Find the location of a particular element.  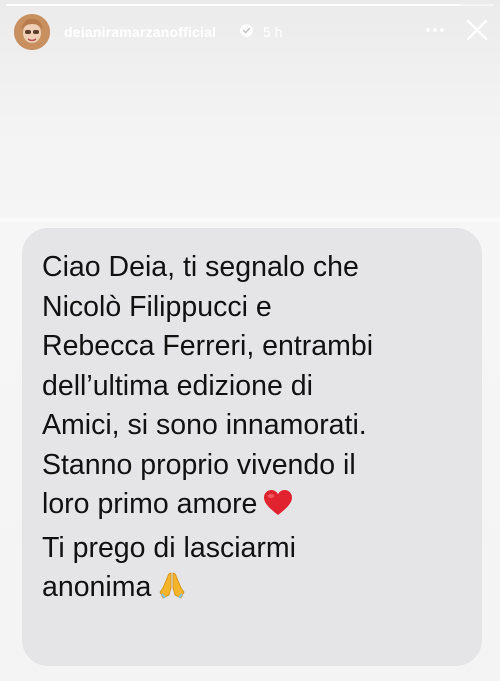

folded-hands-icon is located at coordinates (172, 591).